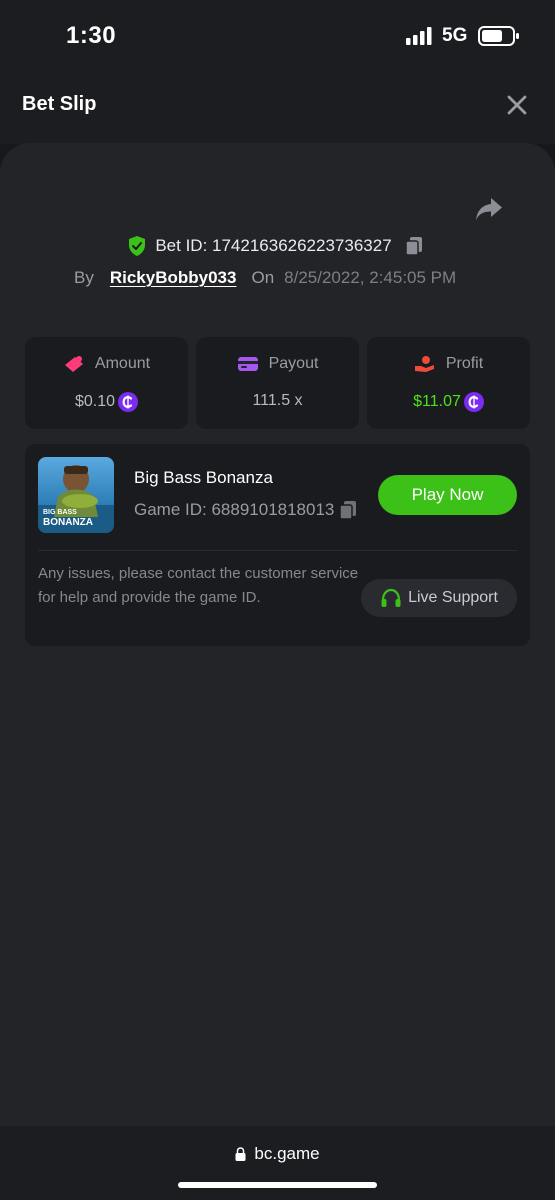 Image resolution: width=555 pixels, height=1200 pixels. What do you see at coordinates (453, 597) in the screenshot?
I see `live-support-label: Live Support` at bounding box center [453, 597].